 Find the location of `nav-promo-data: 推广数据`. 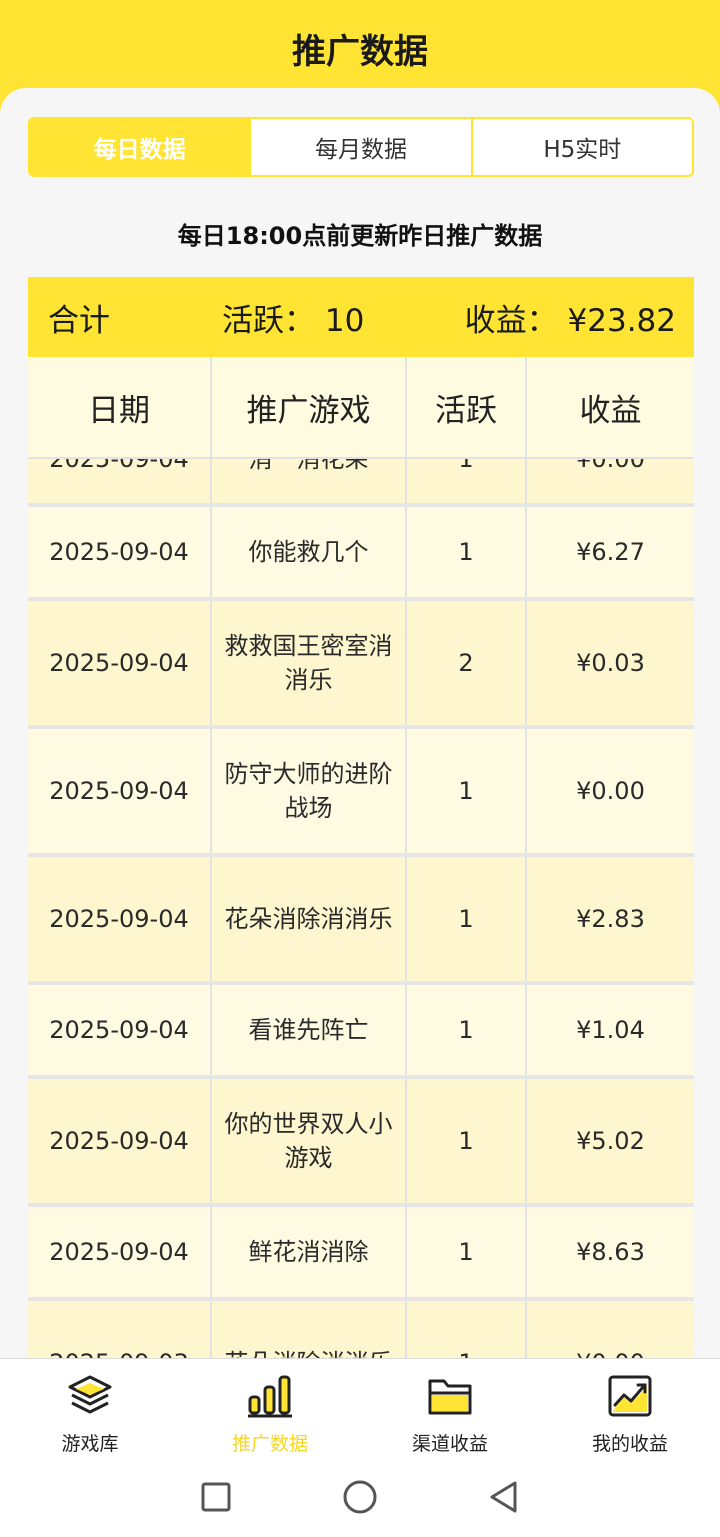

nav-promo-data: 推广数据 is located at coordinates (270, 1409).